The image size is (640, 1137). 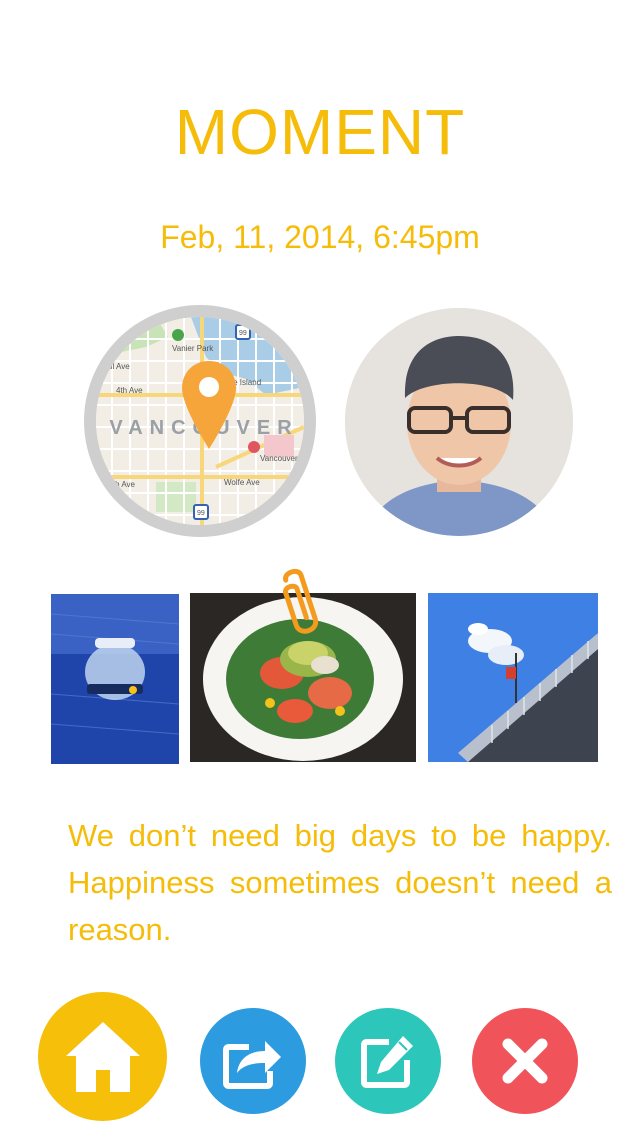 I want to click on close-icon, so click(x=525, y=1061).